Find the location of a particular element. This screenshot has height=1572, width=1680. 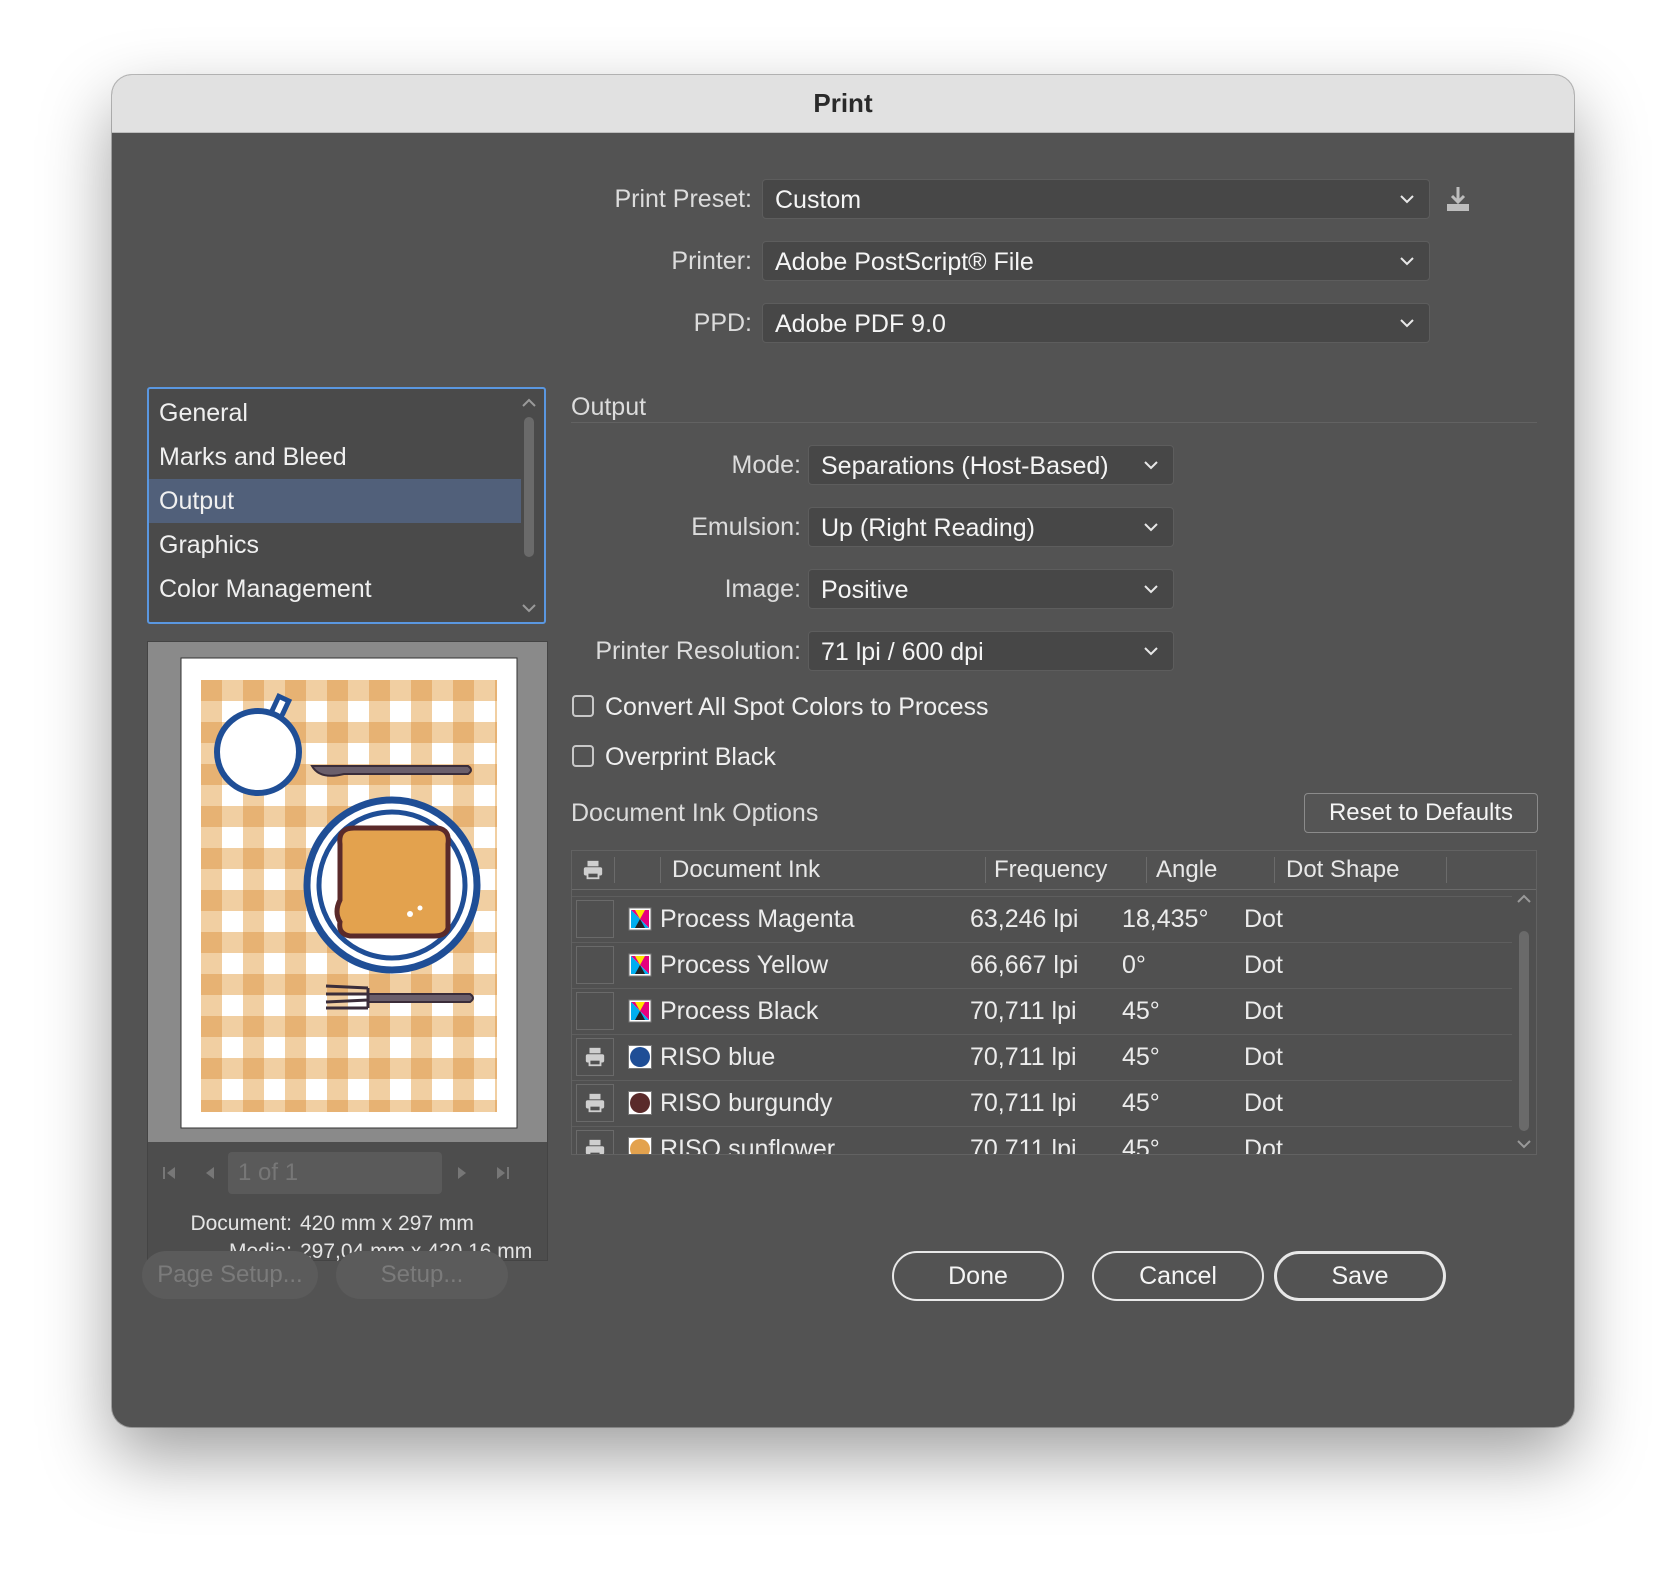

printer-dropdown: Adobe PostScript® File is located at coordinates (1096, 261).